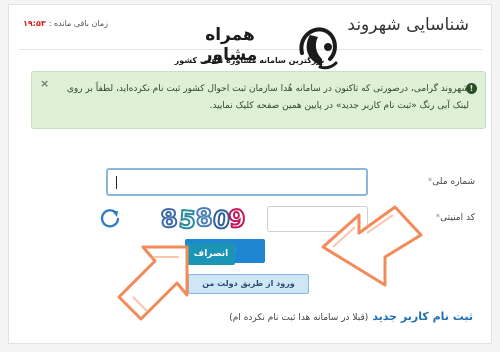  I want to click on remaining-time: زمان باقی مانده :۱۹:۵۳, so click(65, 23).